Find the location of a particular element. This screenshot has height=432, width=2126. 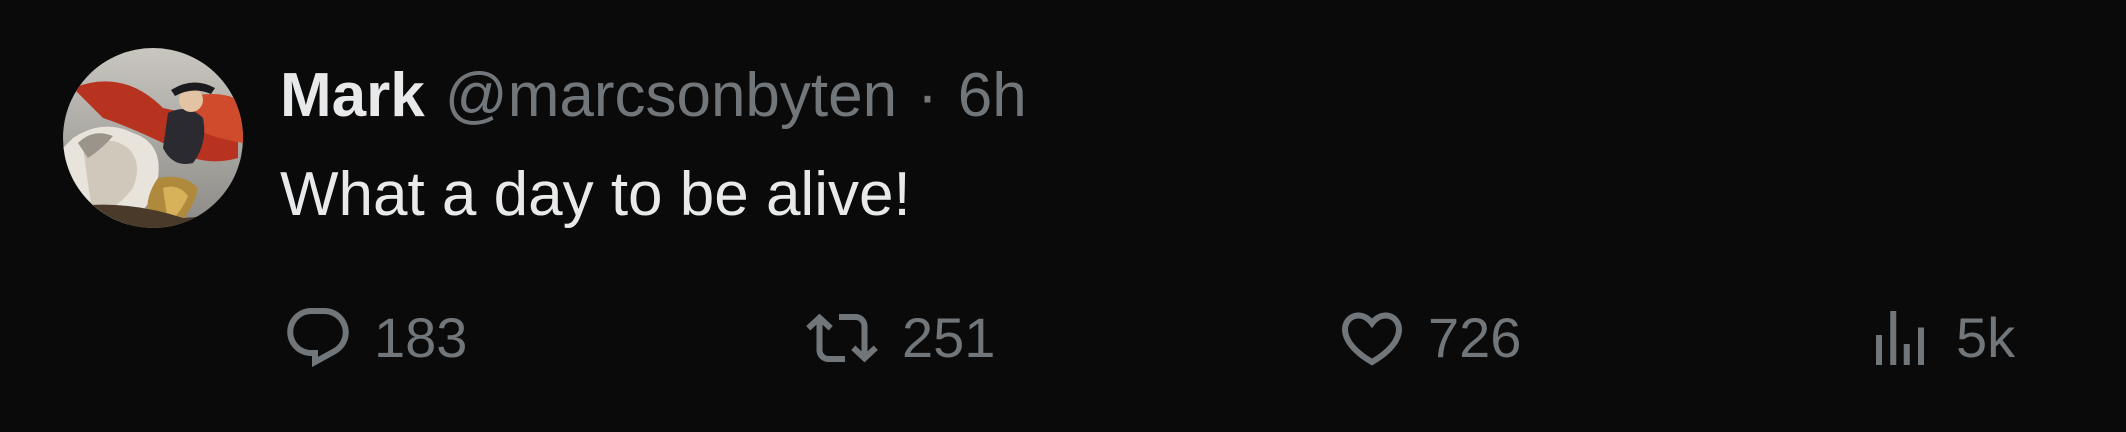

views-button: 5k is located at coordinates (1939, 338).